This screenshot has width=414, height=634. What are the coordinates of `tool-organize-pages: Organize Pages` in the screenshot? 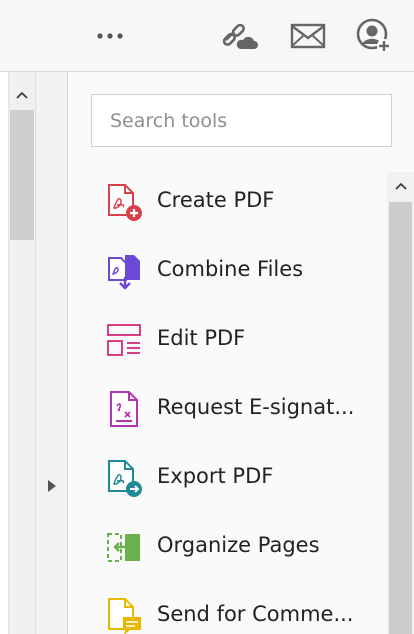 It's located at (228, 548).